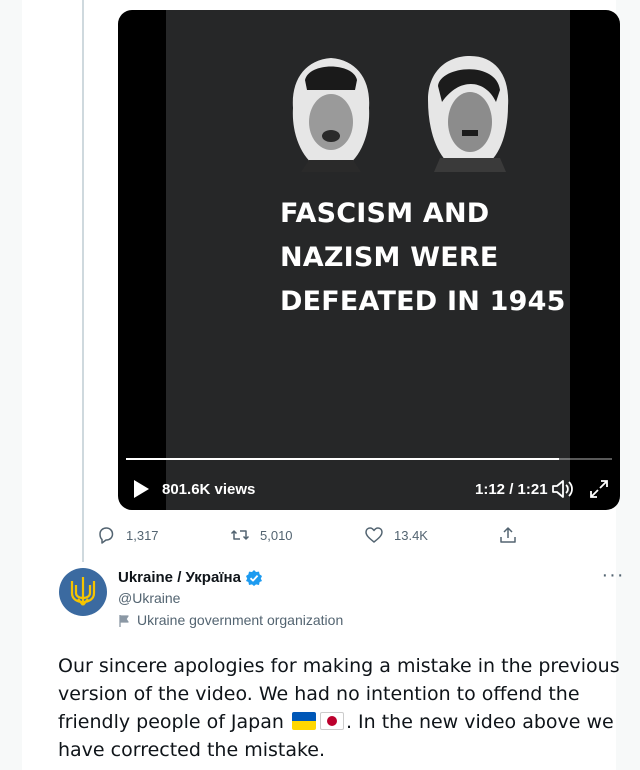  Describe the element at coordinates (508, 535) in the screenshot. I see `share-icon` at that location.